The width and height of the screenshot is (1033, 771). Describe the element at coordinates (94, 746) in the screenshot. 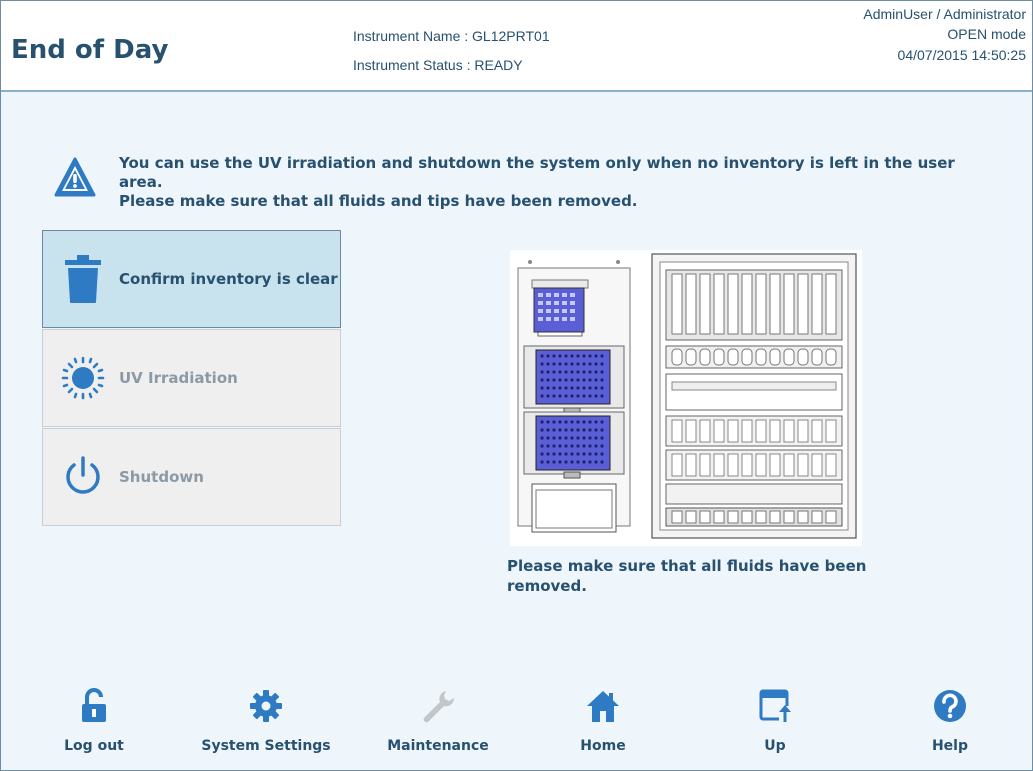

I see `logout-label: Log out` at that location.